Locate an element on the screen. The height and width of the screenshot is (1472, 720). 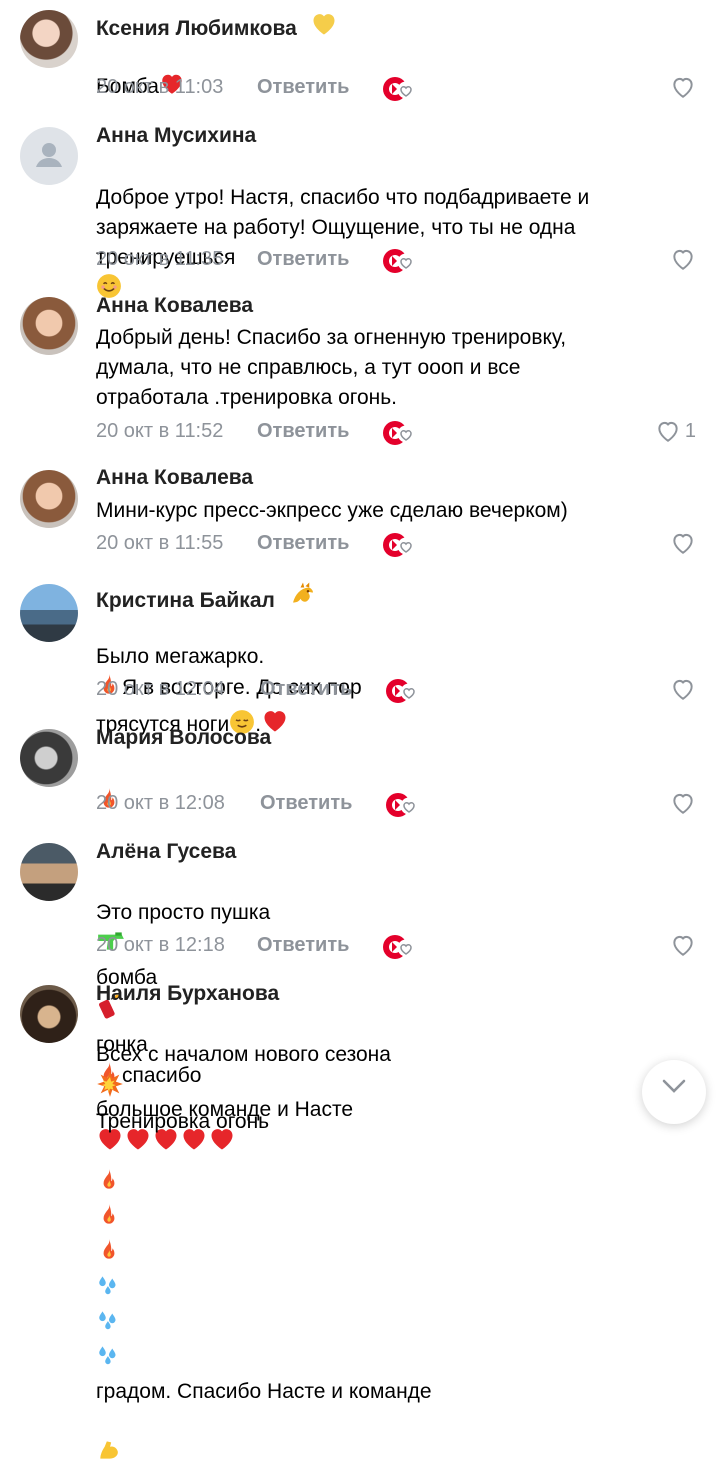
comment-time: 20 окт в 12:08 is located at coordinates (160, 803).